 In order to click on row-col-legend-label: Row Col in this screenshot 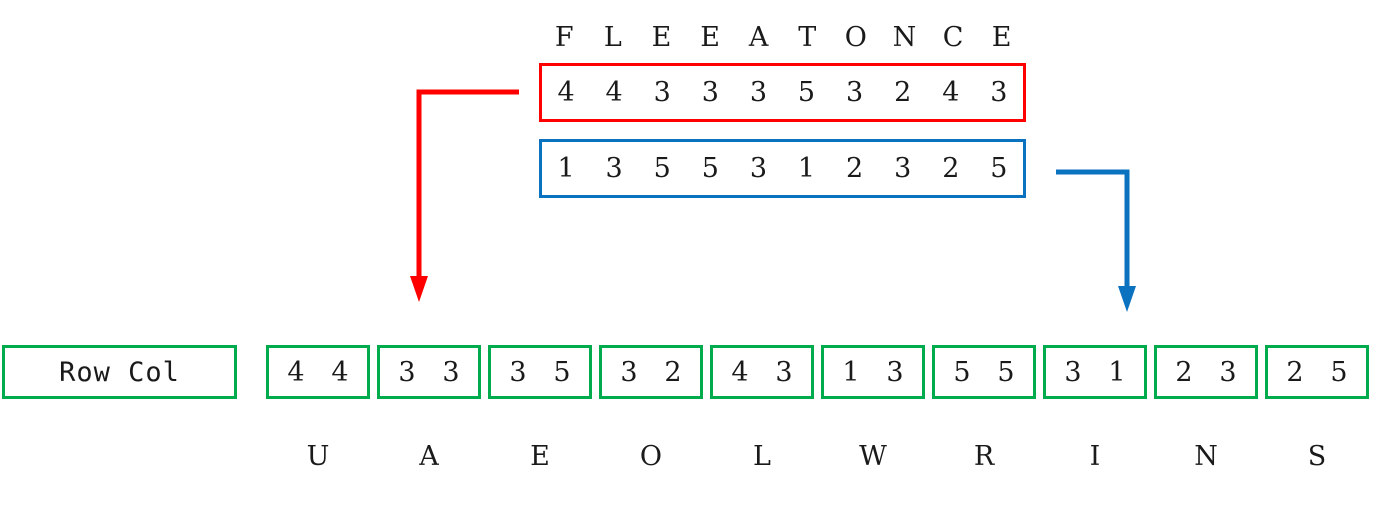, I will do `click(119, 372)`.